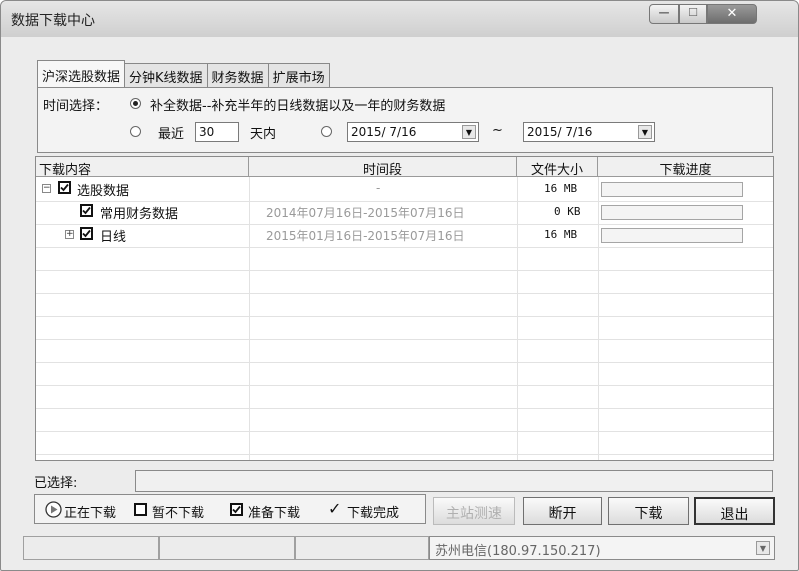 The image size is (799, 571). What do you see at coordinates (263, 134) in the screenshot?
I see `days-unit-label: 天内` at bounding box center [263, 134].